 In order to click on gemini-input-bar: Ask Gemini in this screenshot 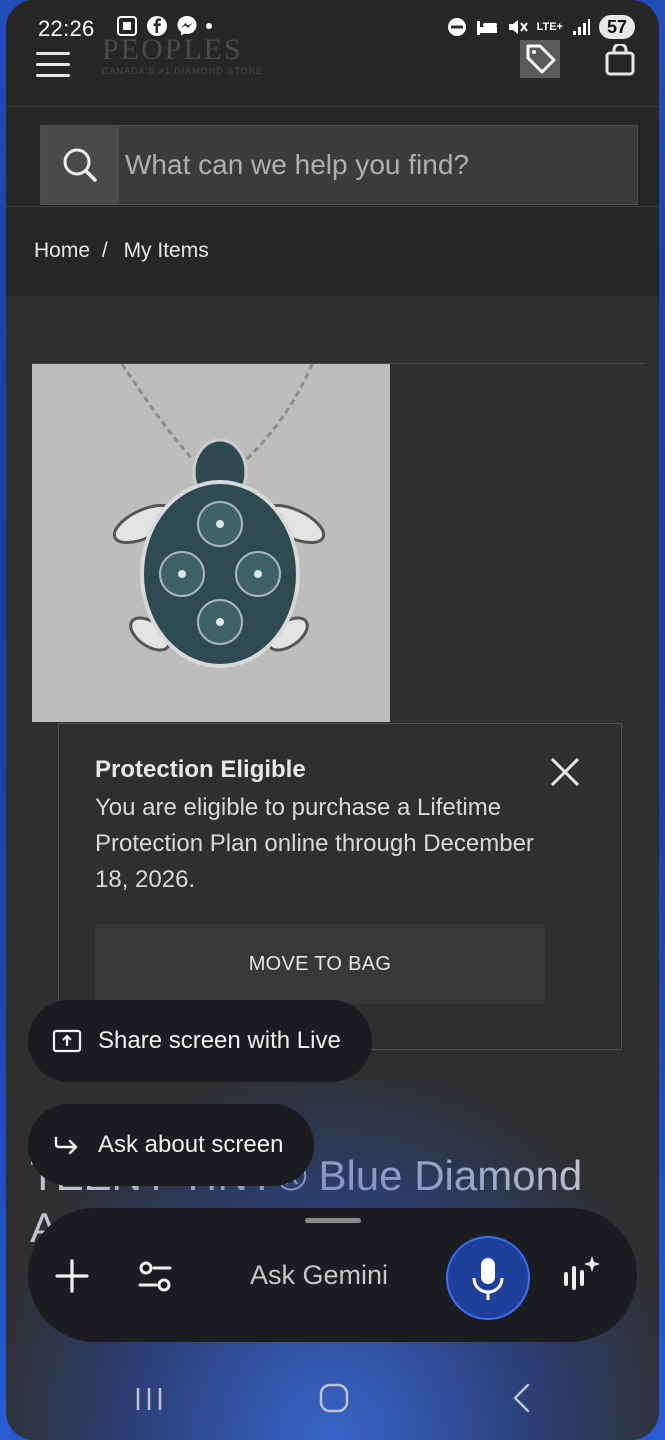, I will do `click(332, 1275)`.